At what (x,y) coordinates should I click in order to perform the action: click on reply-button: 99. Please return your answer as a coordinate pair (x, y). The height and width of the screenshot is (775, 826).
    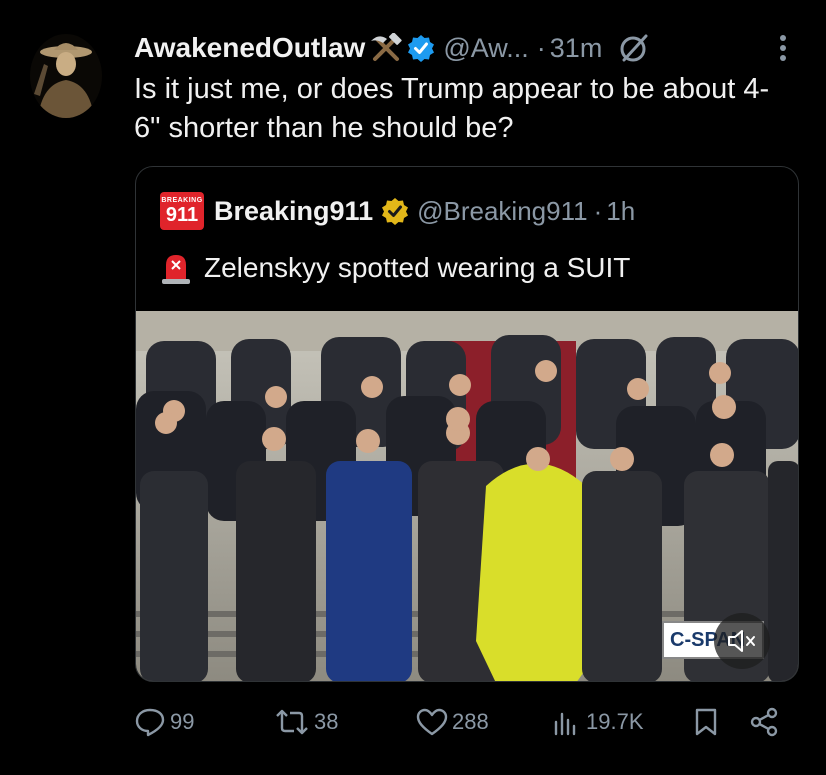
    Looking at the image, I should click on (164, 722).